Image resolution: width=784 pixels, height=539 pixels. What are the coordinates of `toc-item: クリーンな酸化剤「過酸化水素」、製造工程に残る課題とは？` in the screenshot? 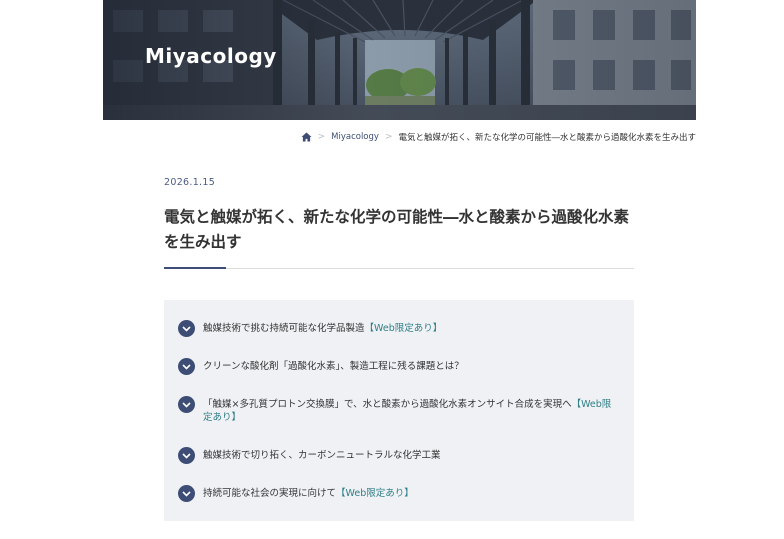 It's located at (398, 366).